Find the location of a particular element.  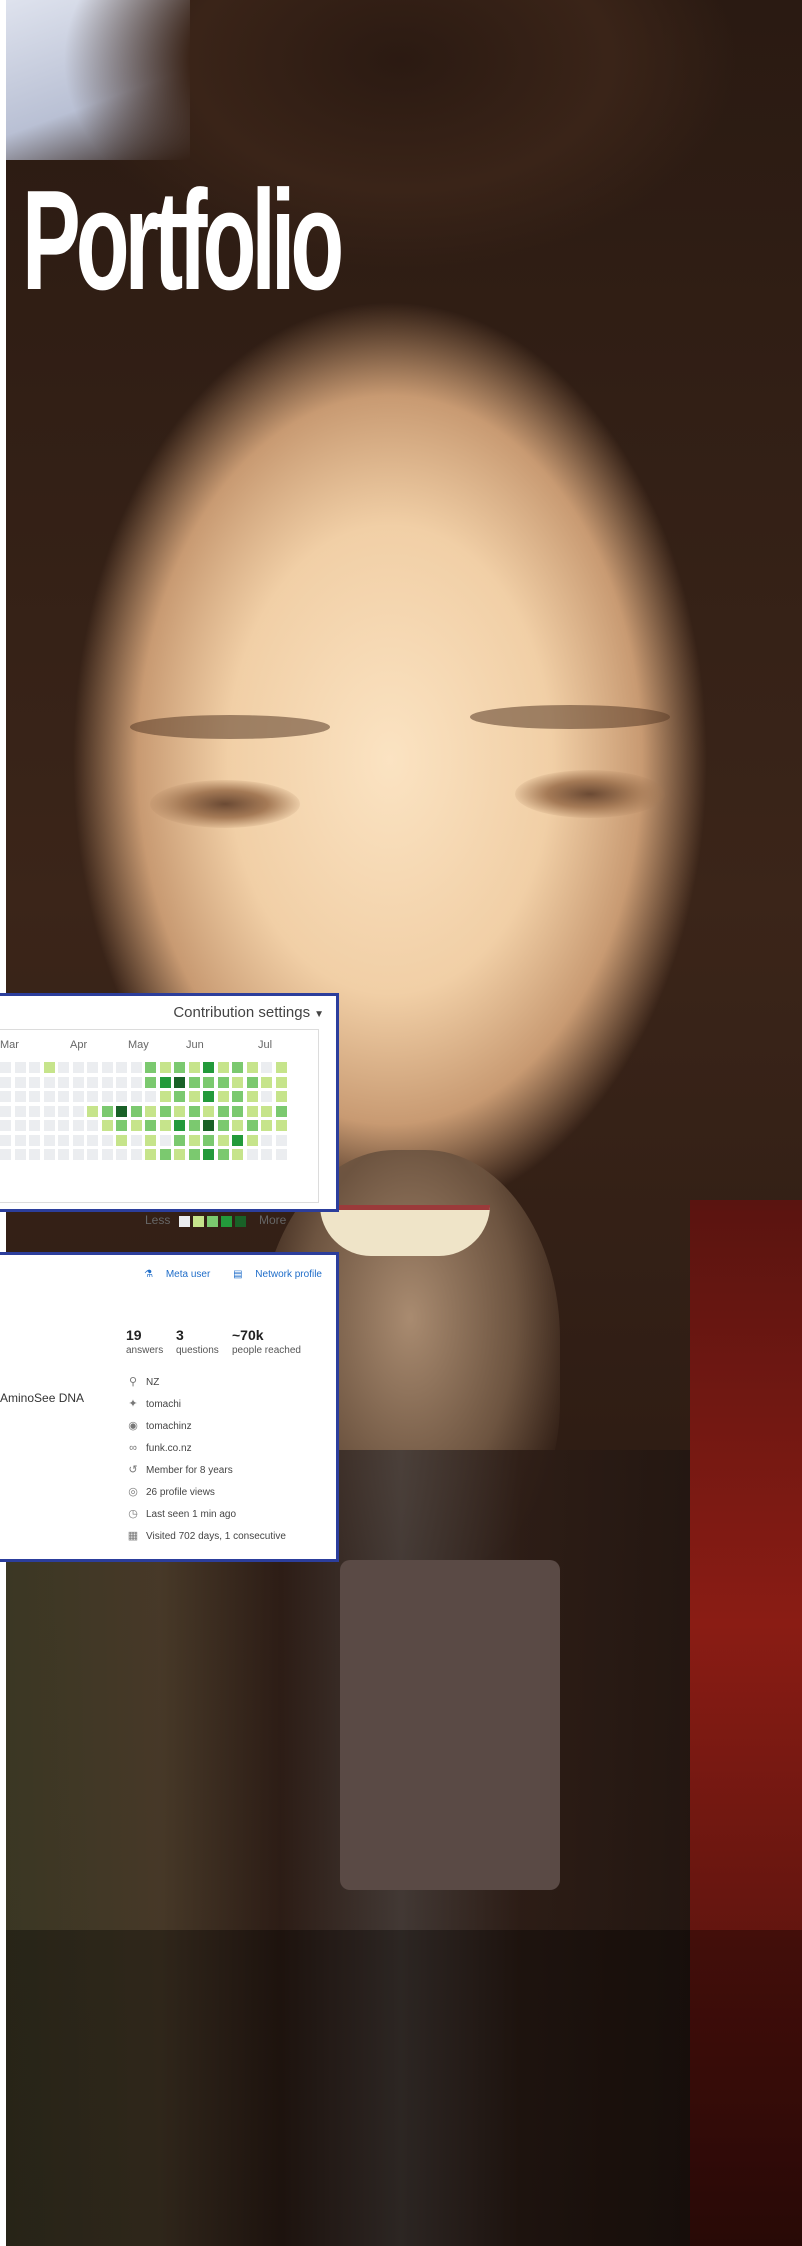

detail-github: ◉ tomachinz is located at coordinates (158, 1426).